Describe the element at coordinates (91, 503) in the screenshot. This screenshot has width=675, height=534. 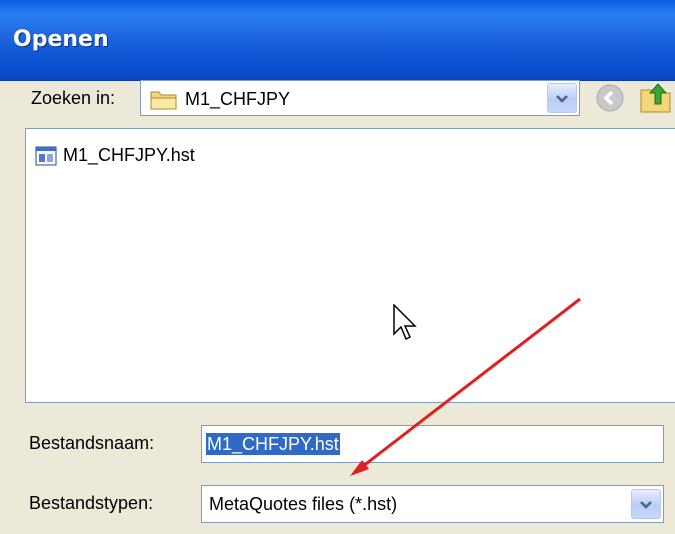
I see `file-type-label: Bestandstypen:` at that location.